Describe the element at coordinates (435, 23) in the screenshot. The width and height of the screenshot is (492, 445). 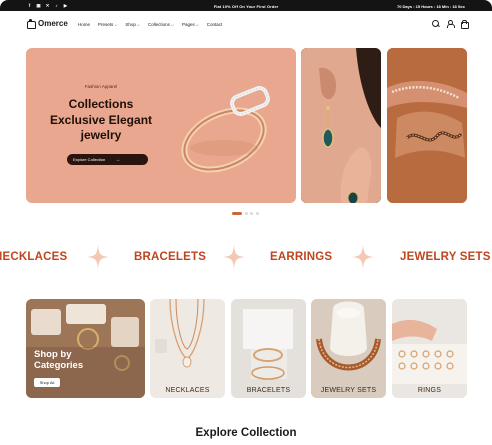
I see `search-icon` at that location.